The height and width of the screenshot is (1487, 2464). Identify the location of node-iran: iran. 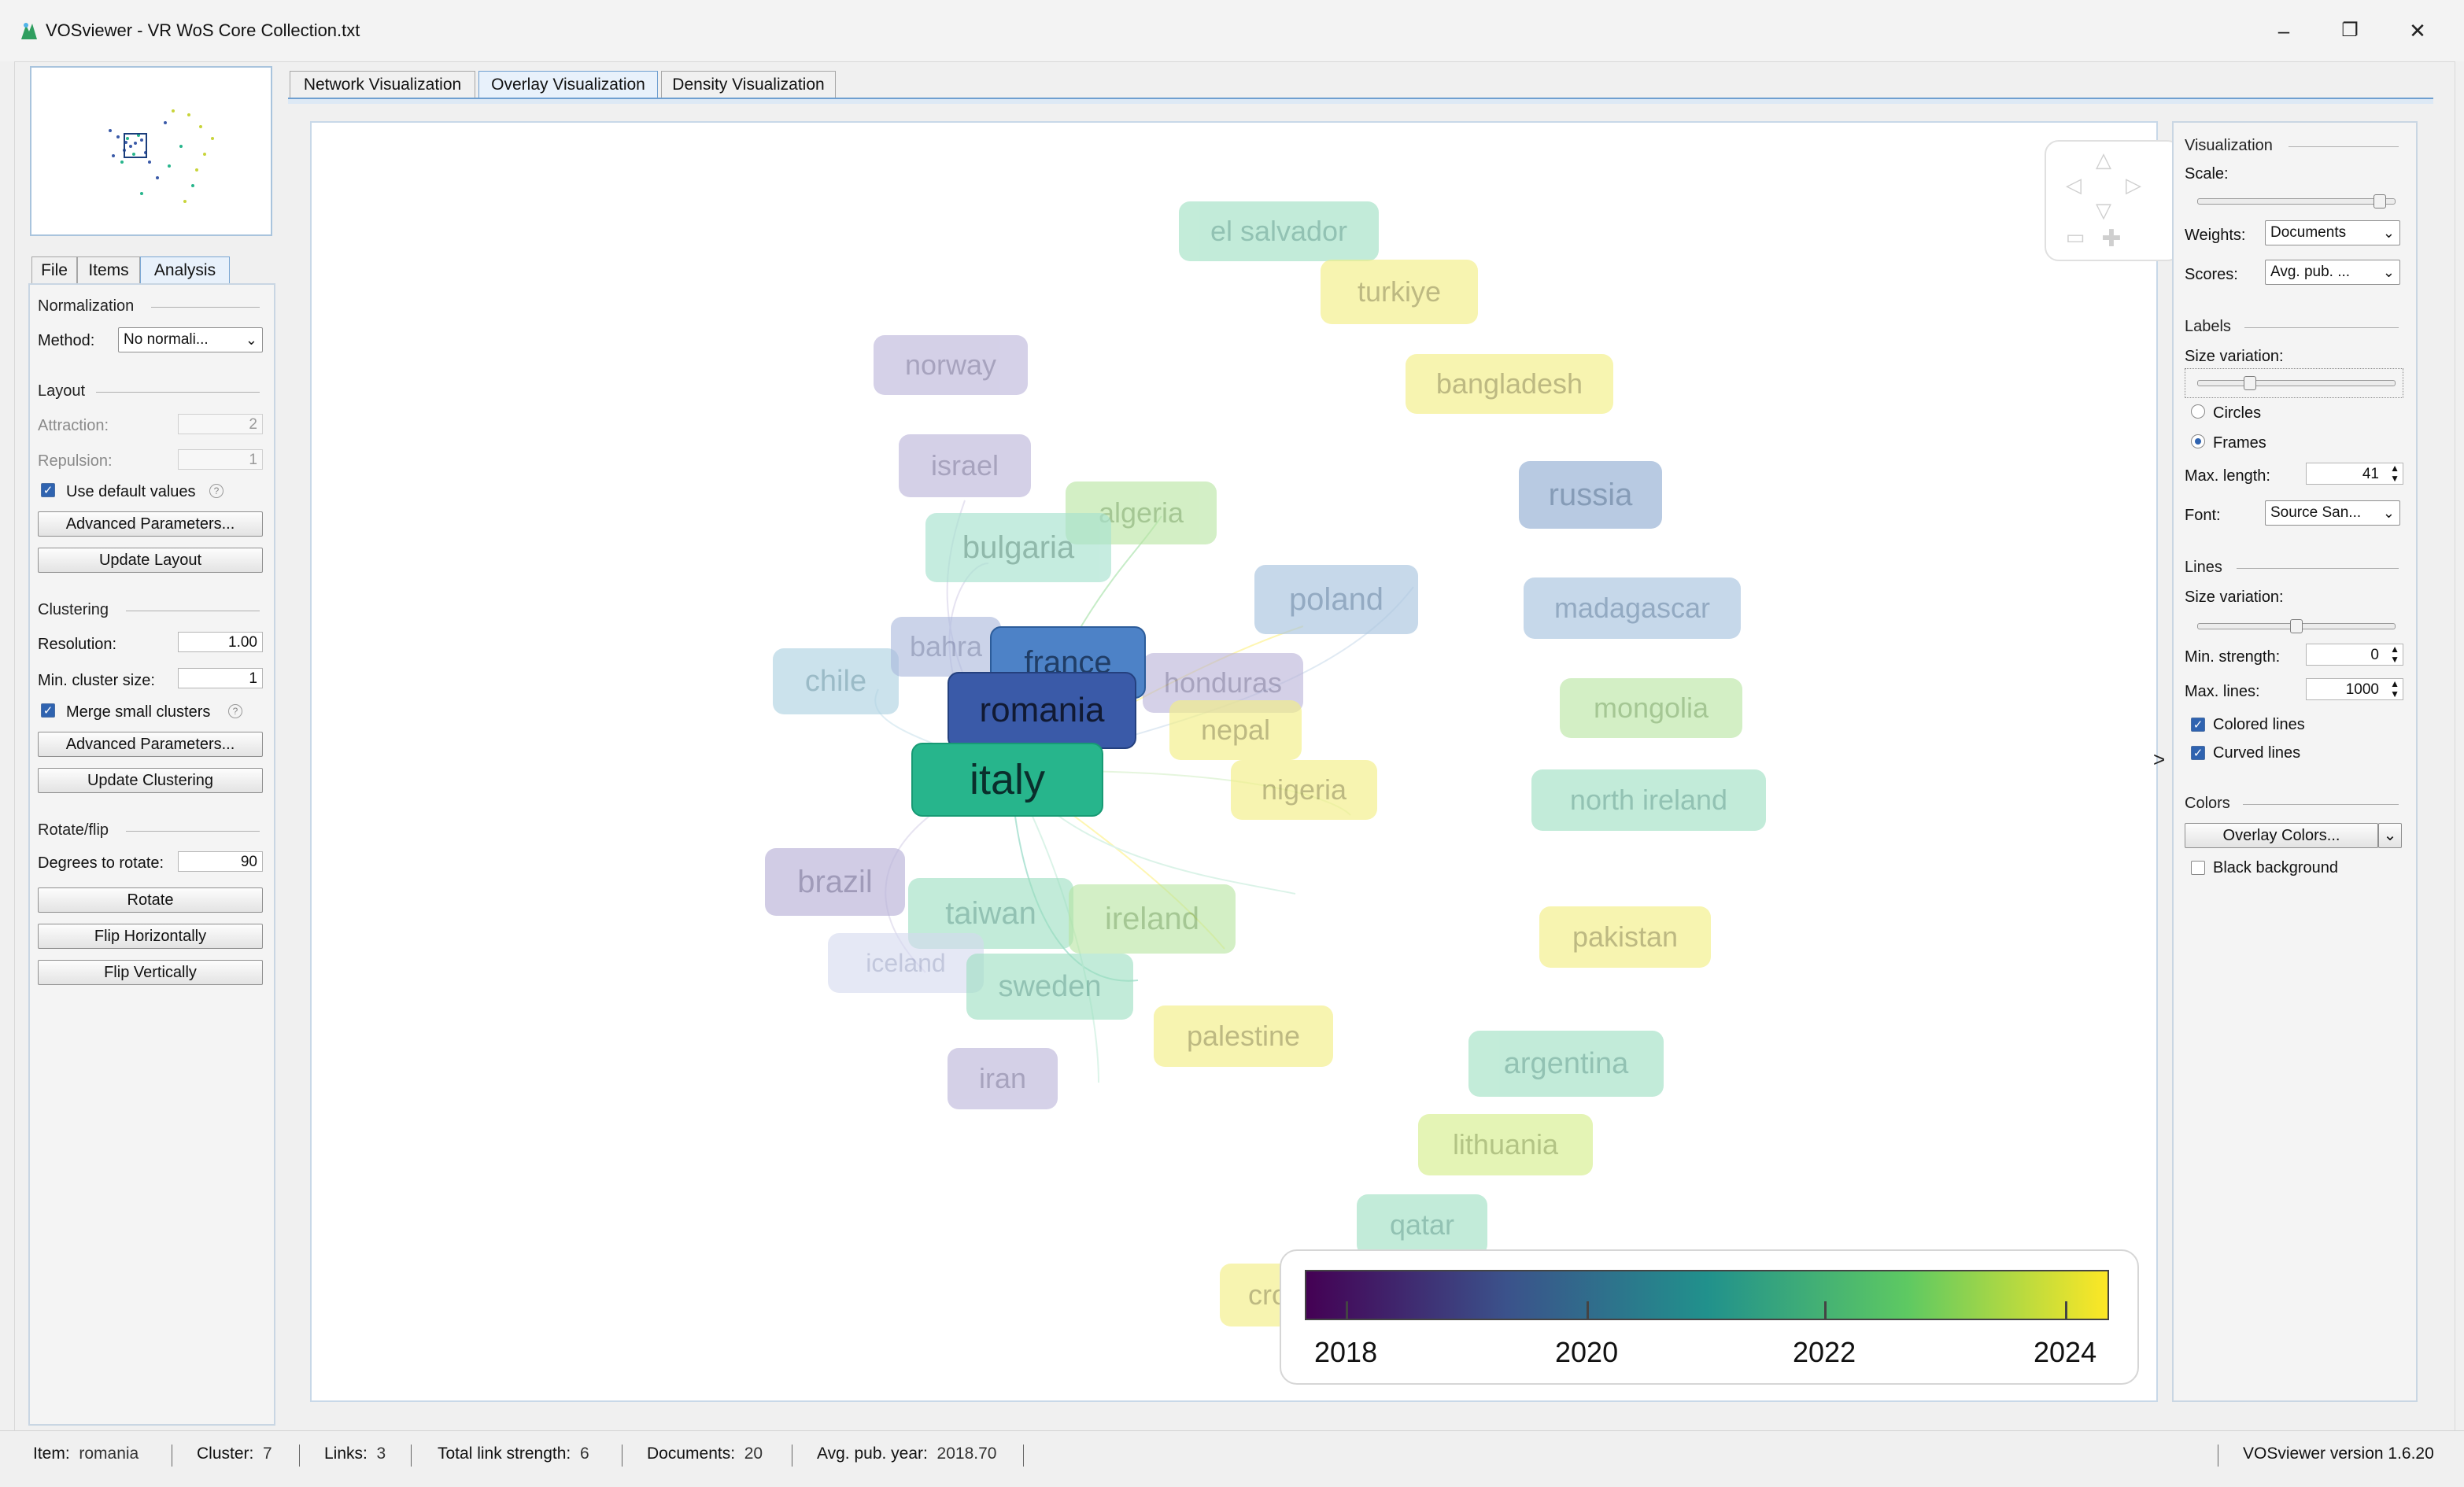
(1003, 1078).